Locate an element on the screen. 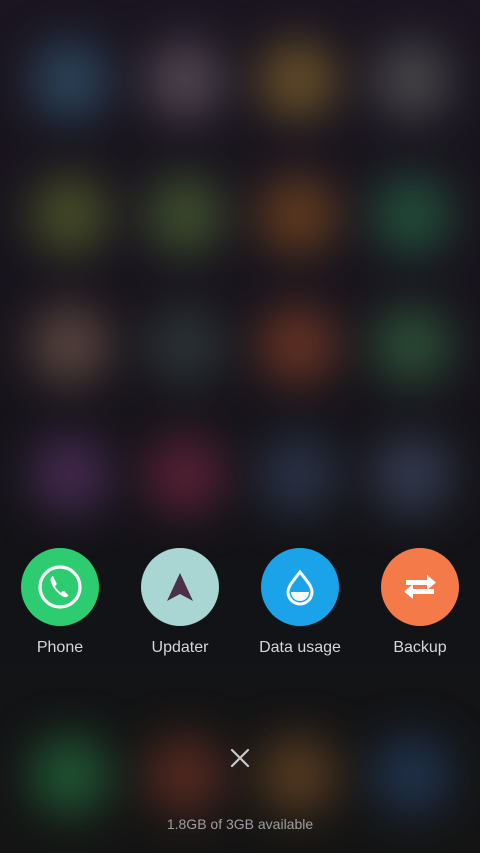 The image size is (480, 853). phone-icon is located at coordinates (60, 587).